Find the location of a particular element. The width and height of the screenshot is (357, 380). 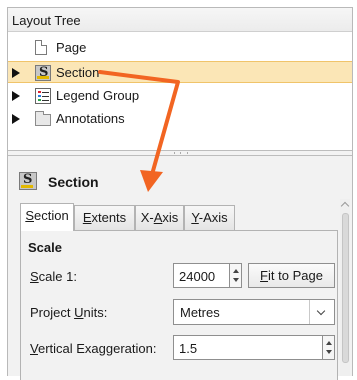

vertical-scrollbar is located at coordinates (345, 287).